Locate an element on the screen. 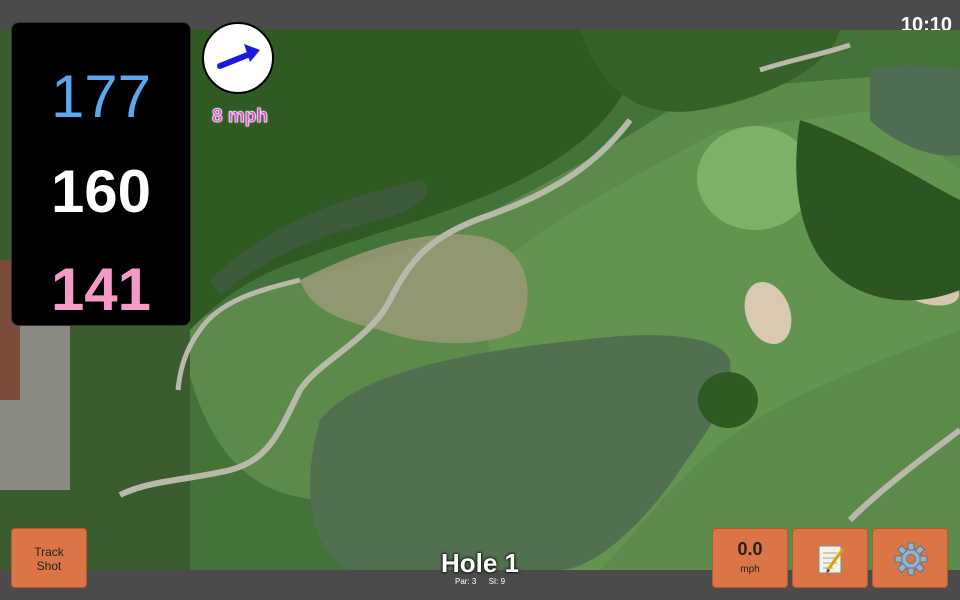  wind-indicator is located at coordinates (238, 58).